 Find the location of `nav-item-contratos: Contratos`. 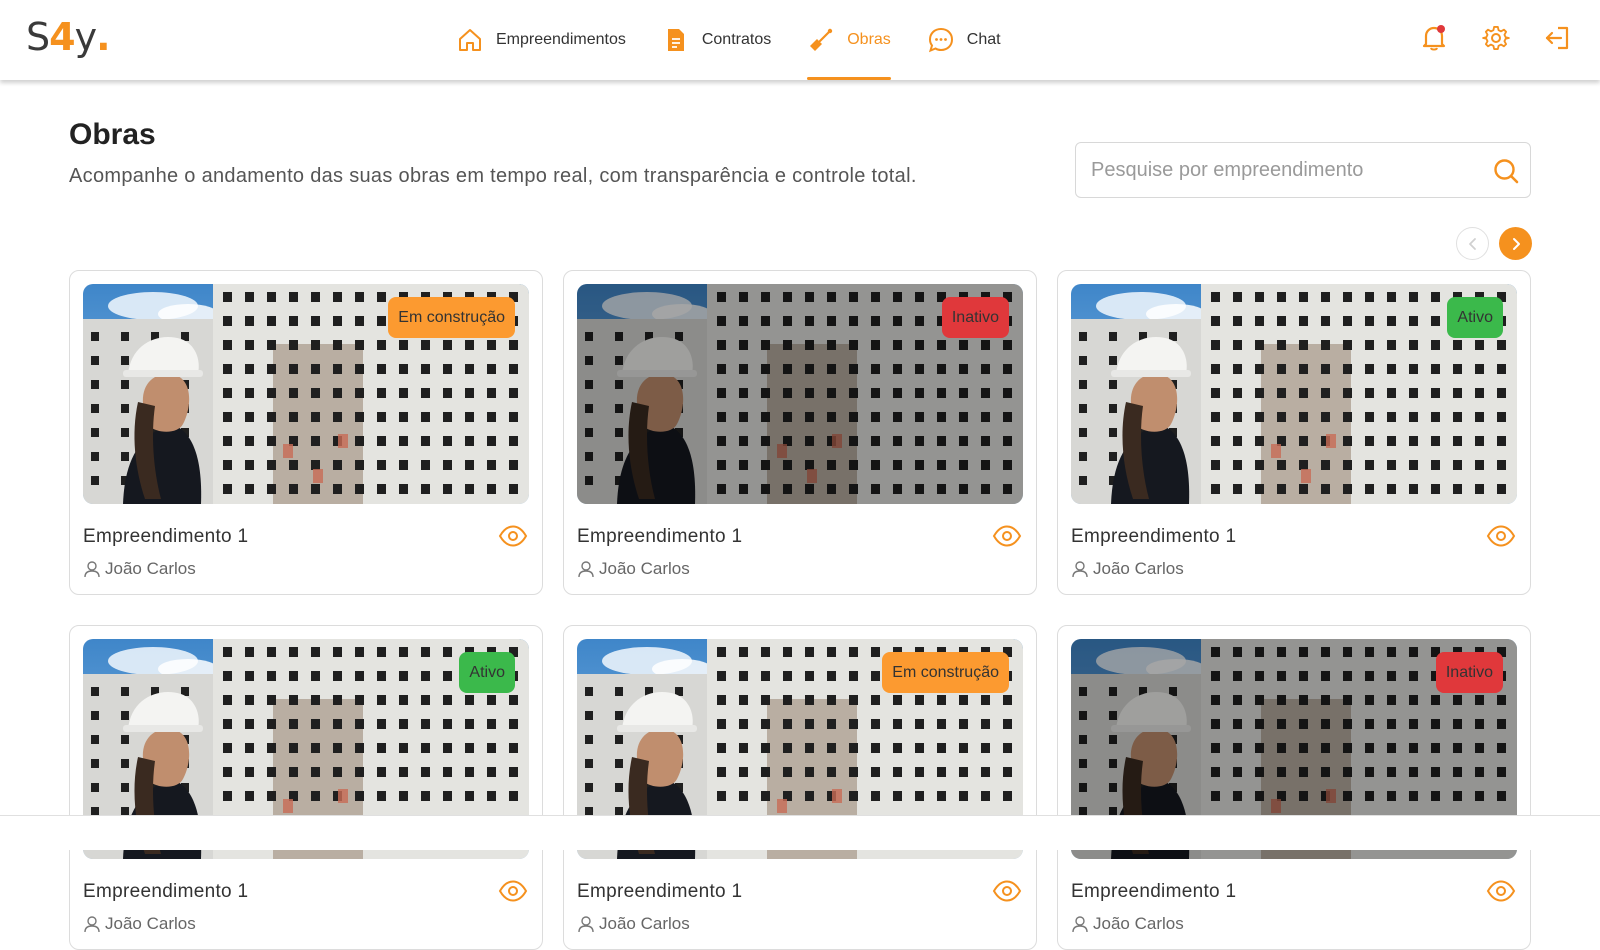

nav-item-contratos: Contratos is located at coordinates (716, 40).